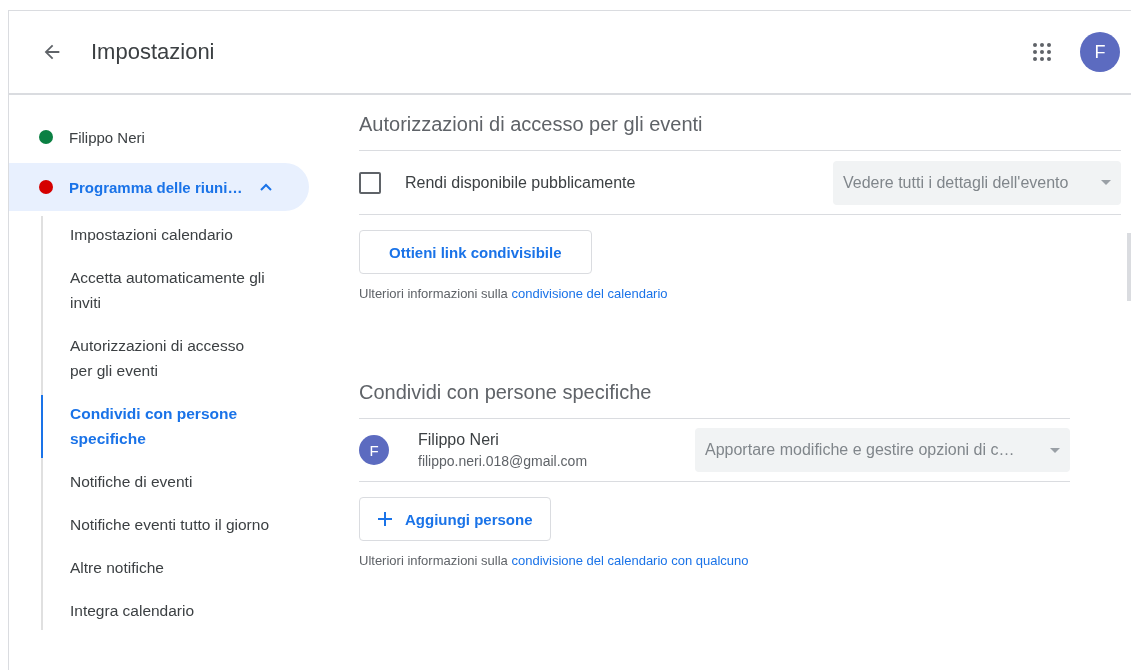  What do you see at coordinates (374, 450) in the screenshot?
I see `person-avatar: F` at bounding box center [374, 450].